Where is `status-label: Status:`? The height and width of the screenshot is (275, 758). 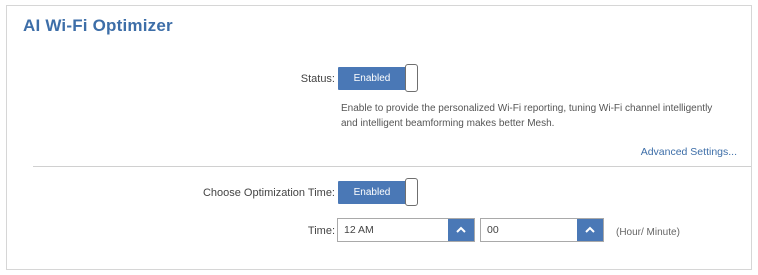
status-label: Status: is located at coordinates (317, 79).